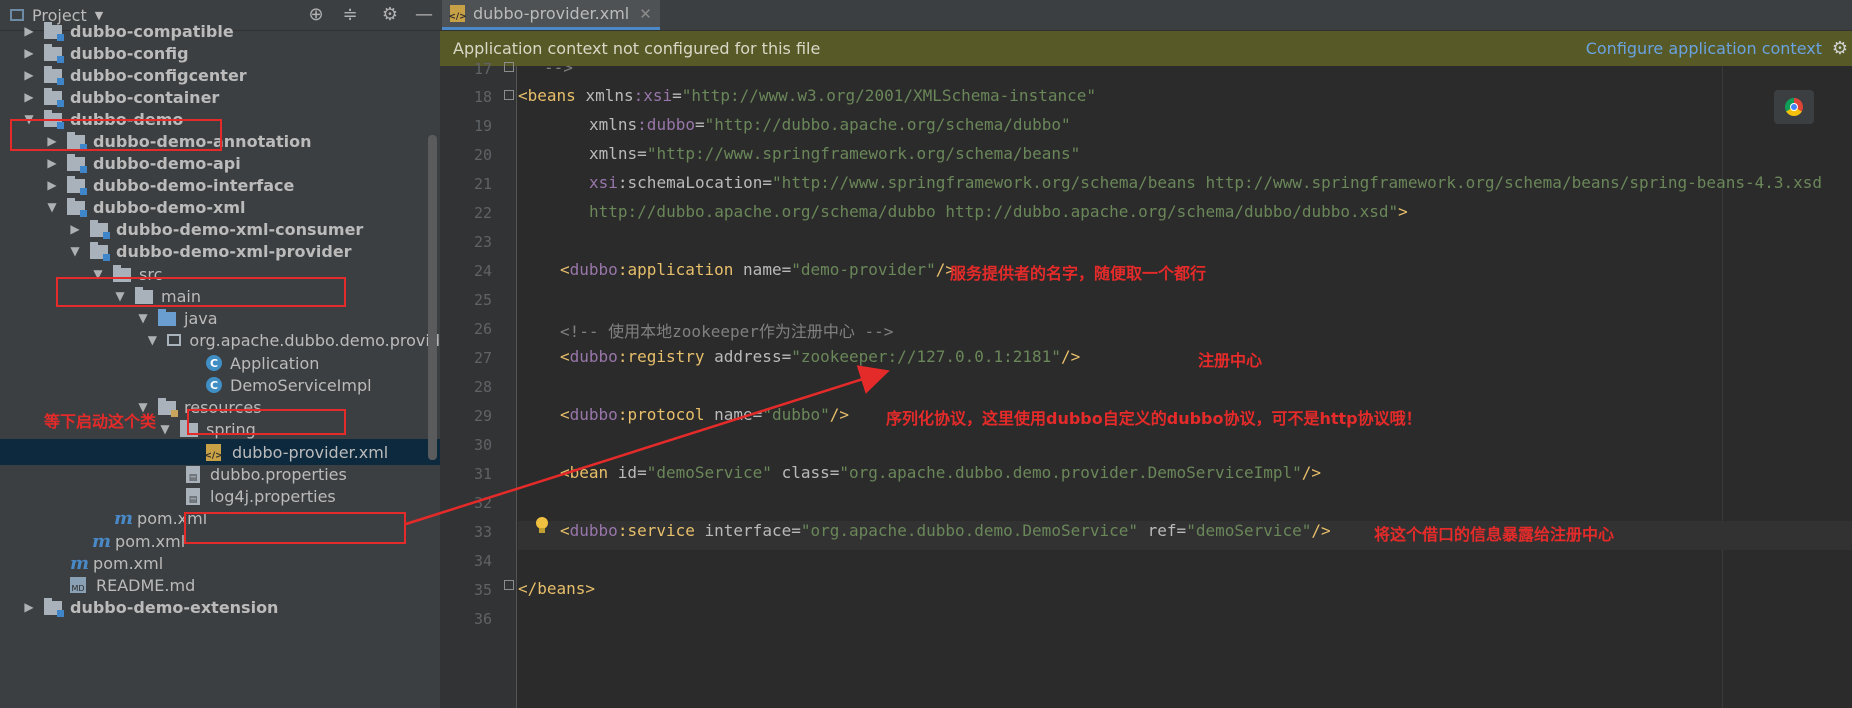  What do you see at coordinates (558, 71) in the screenshot?
I see `code-line-17: -->` at bounding box center [558, 71].